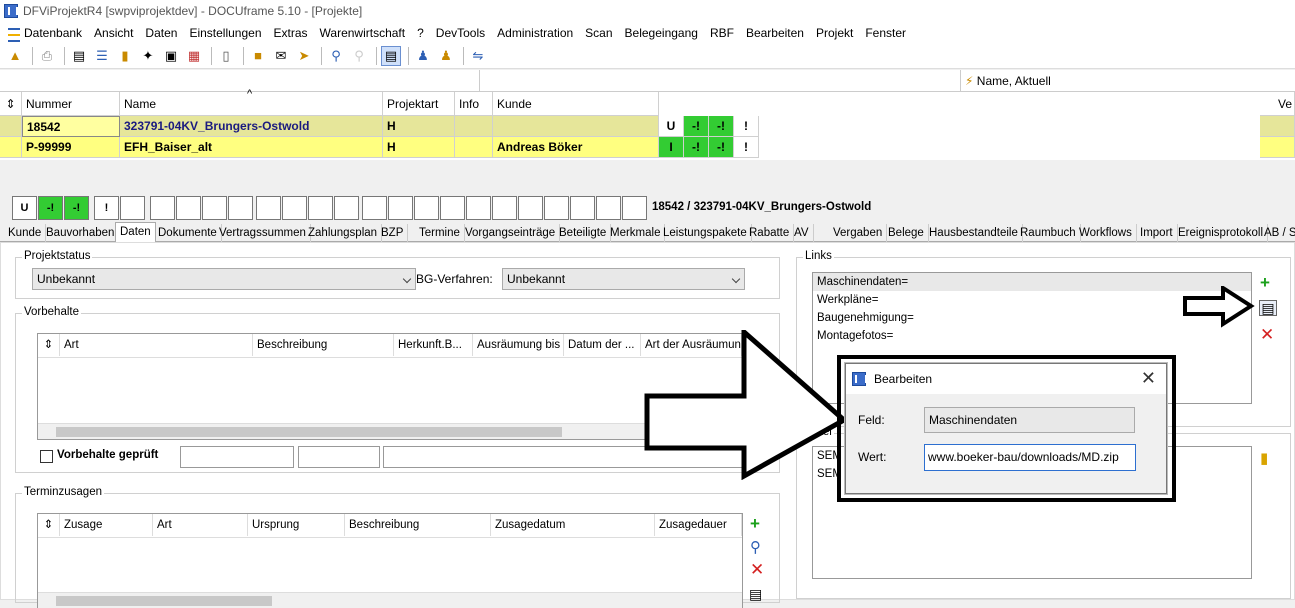 The height and width of the screenshot is (608, 1295). What do you see at coordinates (420, 33) in the screenshot?
I see `menu-help: ?` at bounding box center [420, 33].